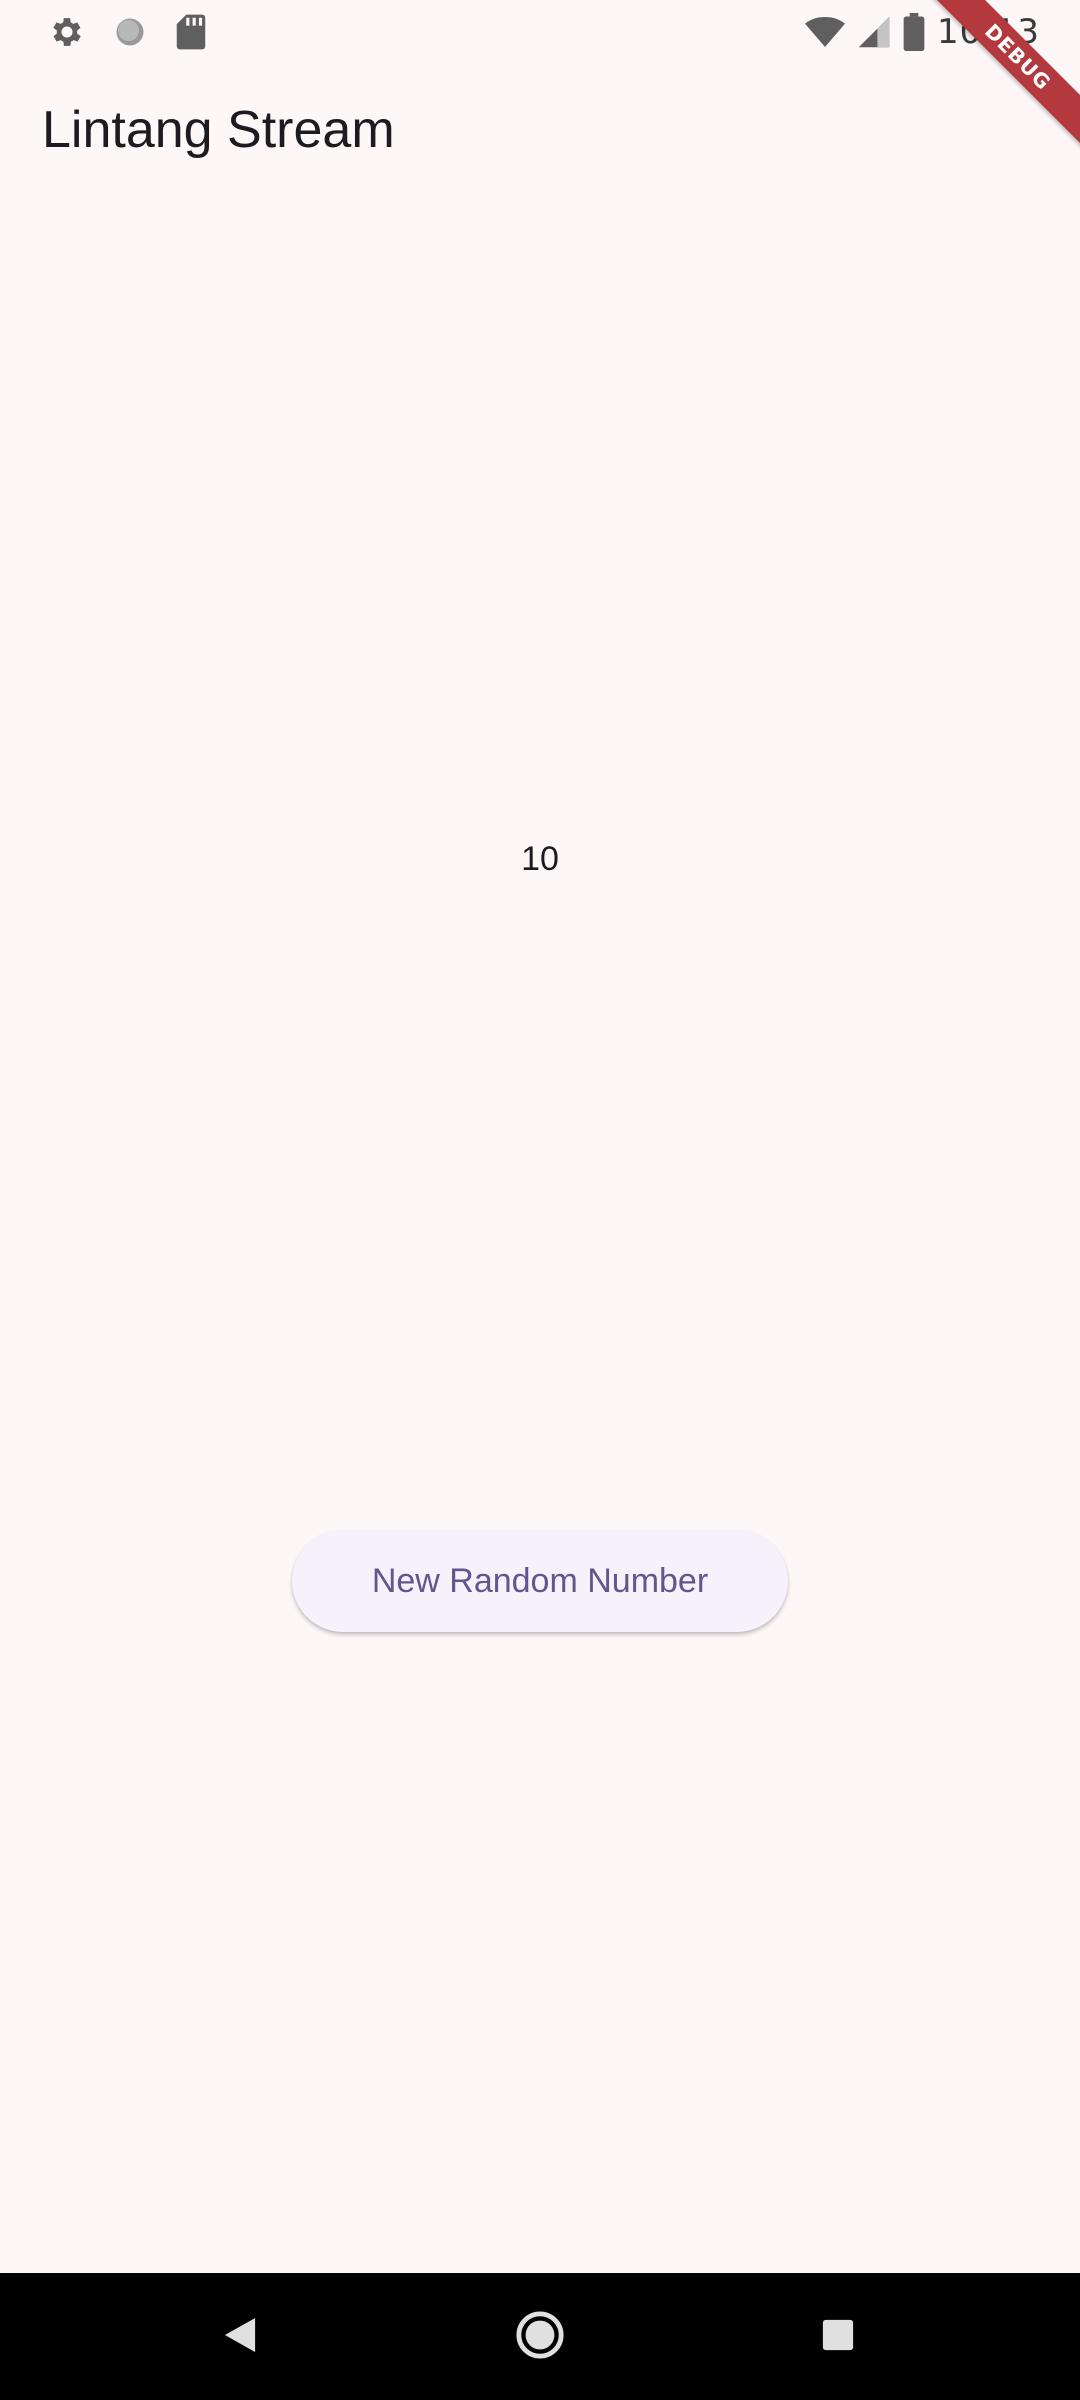 Image resolution: width=1080 pixels, height=2400 pixels. I want to click on page-title: Lintang Stream, so click(218, 130).